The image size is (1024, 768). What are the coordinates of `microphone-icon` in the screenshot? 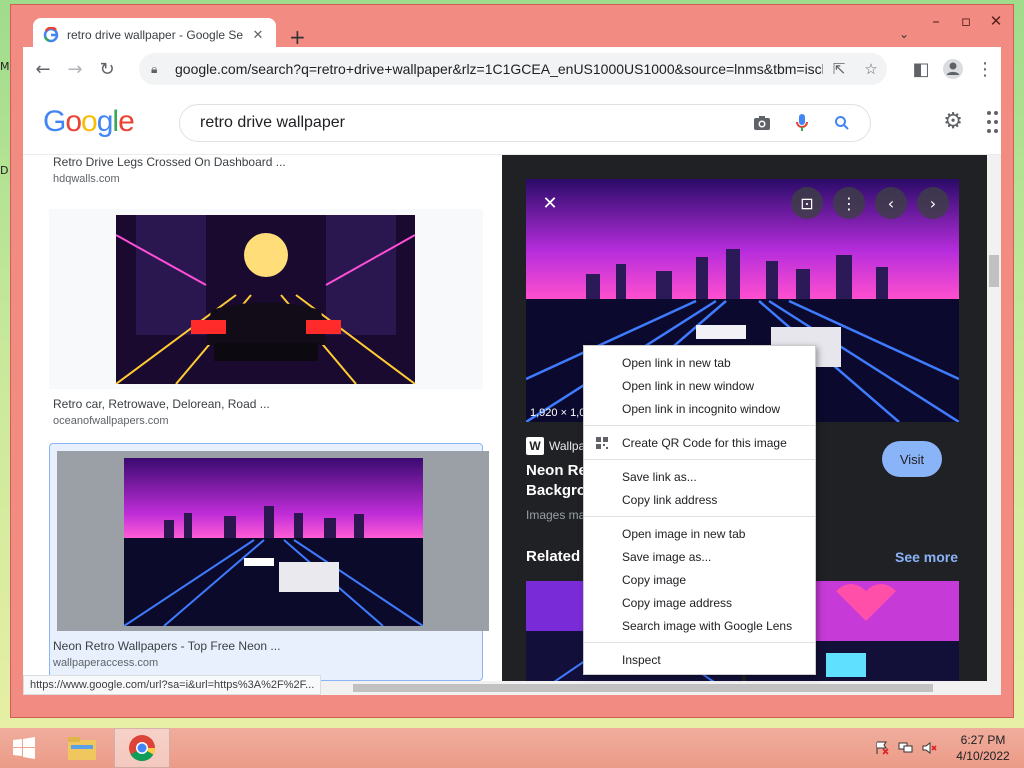 It's located at (802, 123).